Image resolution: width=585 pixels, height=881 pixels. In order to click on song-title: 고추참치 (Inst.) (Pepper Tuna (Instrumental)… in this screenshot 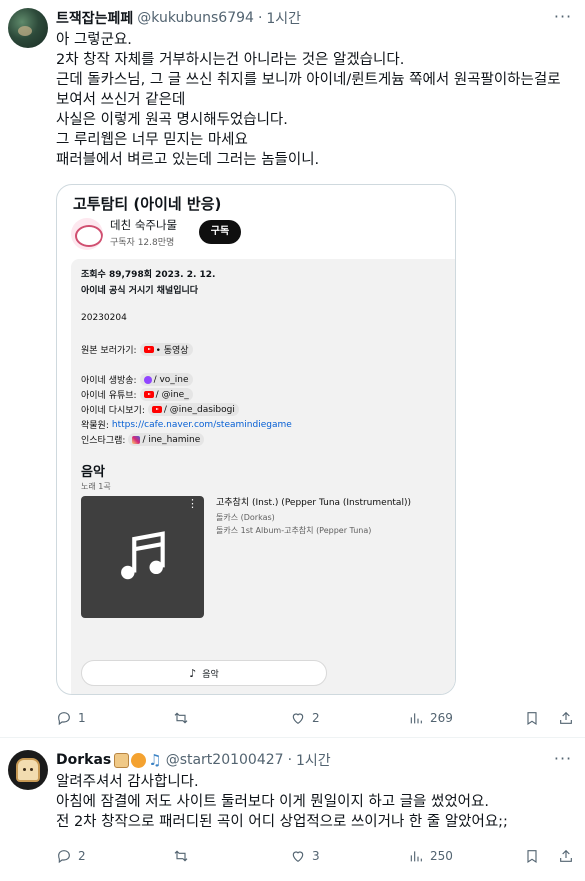, I will do `click(313, 501)`.